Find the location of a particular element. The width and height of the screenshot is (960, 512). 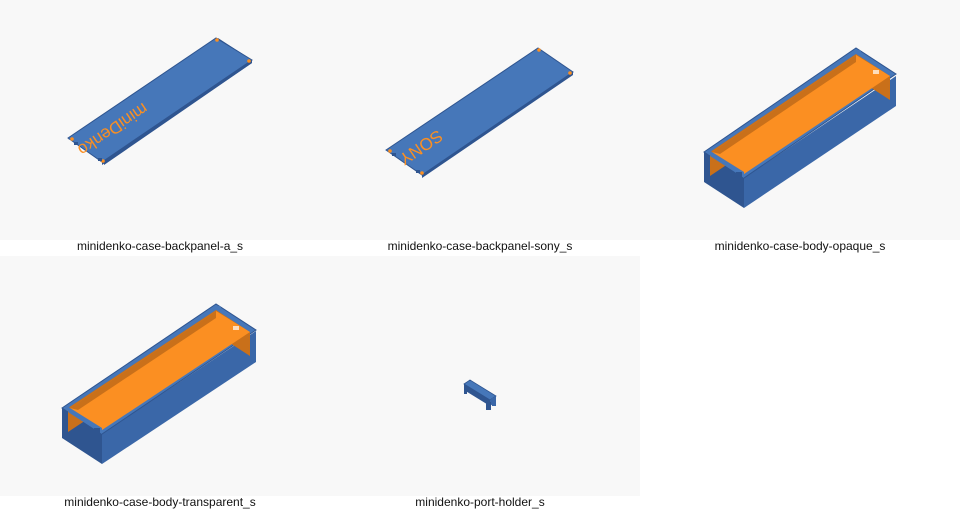

port-holder-graphic is located at coordinates (480, 394).